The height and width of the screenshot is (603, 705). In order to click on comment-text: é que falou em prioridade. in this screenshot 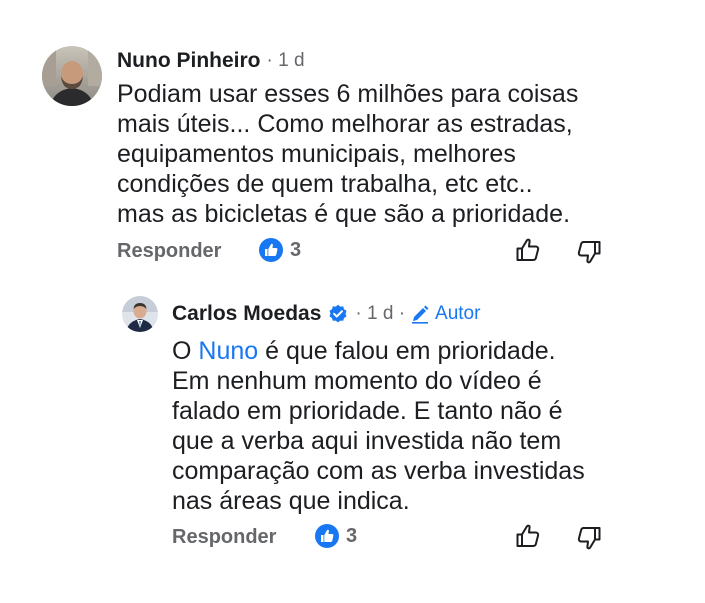, I will do `click(407, 351)`.